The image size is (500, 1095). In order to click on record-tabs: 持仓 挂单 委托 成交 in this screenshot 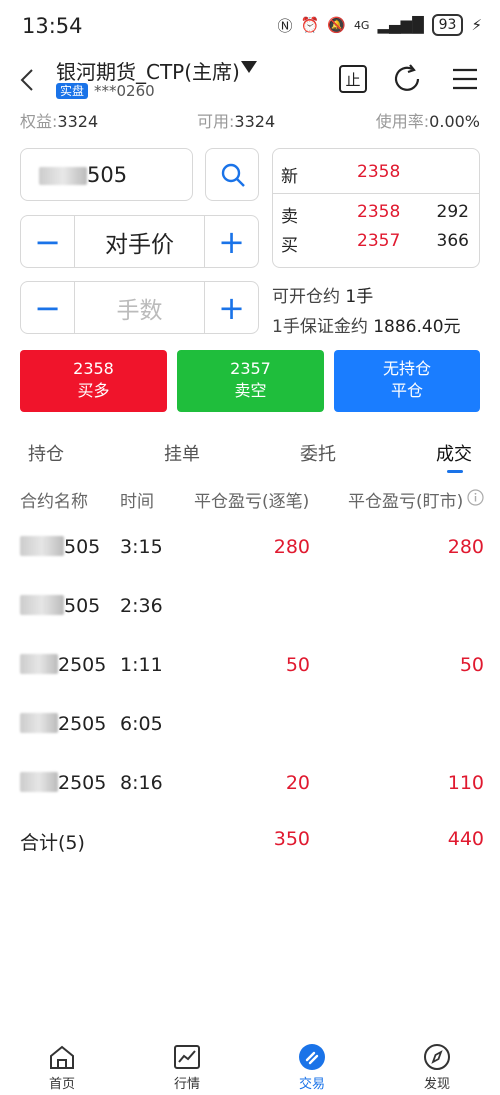, I will do `click(250, 456)`.